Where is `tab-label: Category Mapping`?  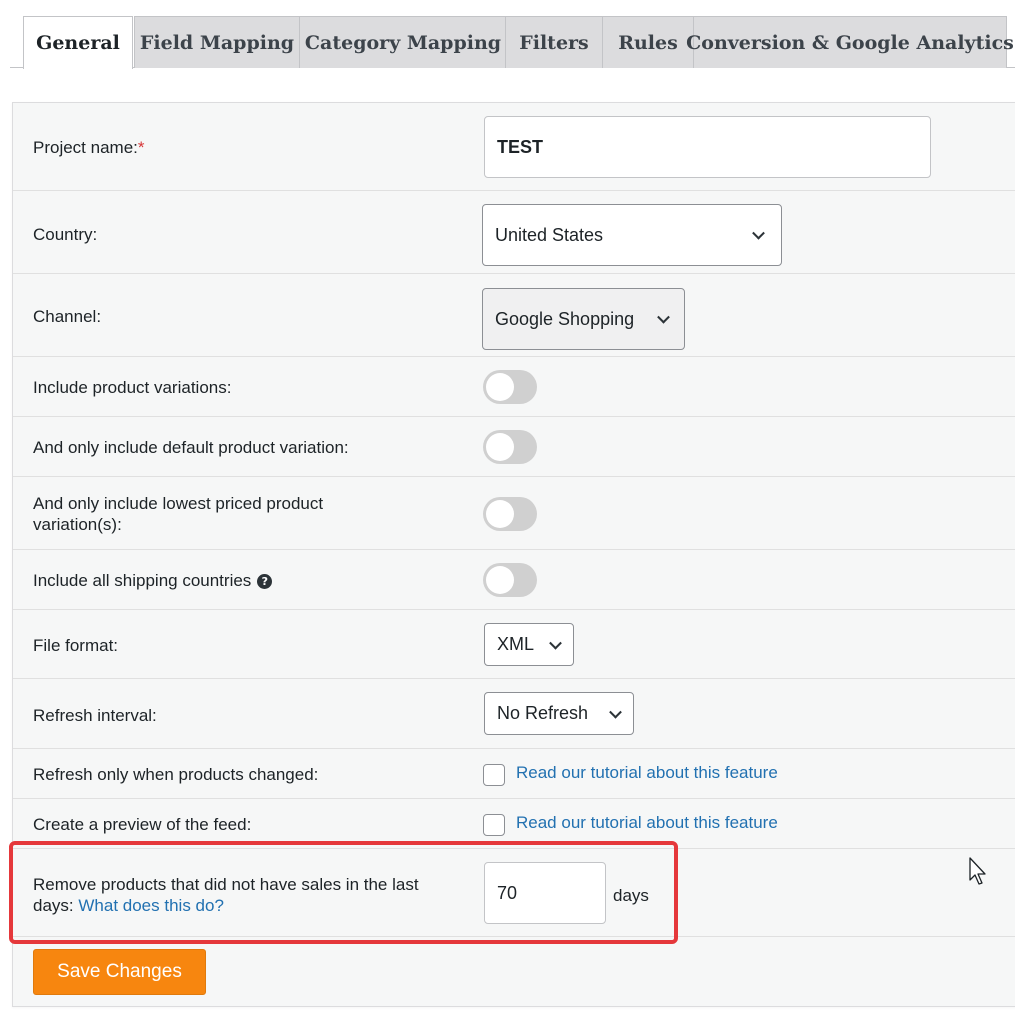 tab-label: Category Mapping is located at coordinates (403, 42).